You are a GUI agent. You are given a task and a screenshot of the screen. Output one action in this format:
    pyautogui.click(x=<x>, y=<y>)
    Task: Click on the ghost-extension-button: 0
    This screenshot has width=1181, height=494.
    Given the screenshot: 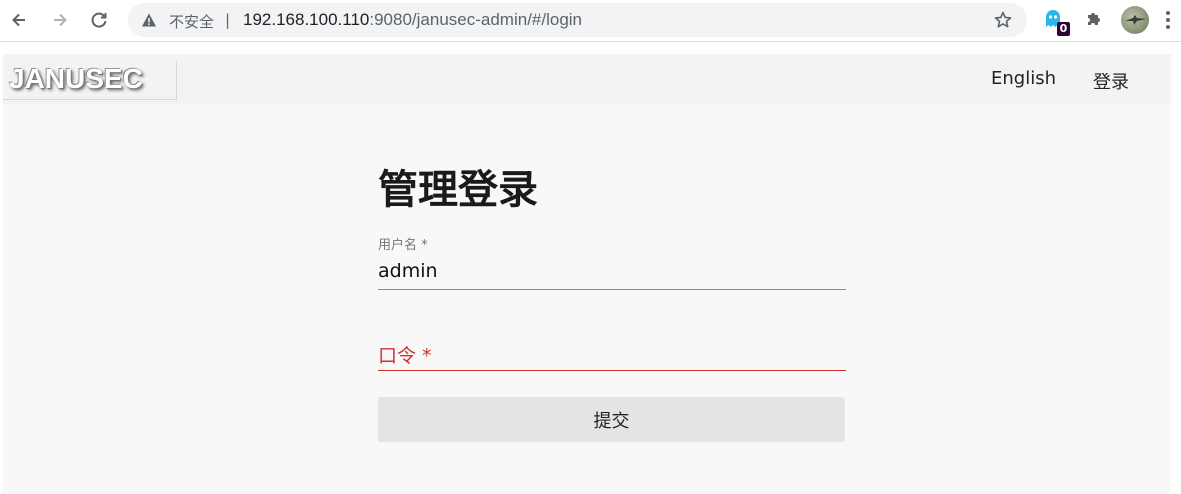 What is the action you would take?
    pyautogui.click(x=1056, y=22)
    